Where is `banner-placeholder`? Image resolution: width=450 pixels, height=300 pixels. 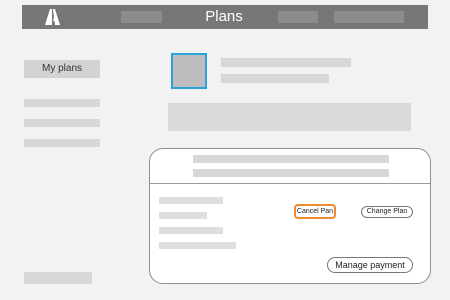 banner-placeholder is located at coordinates (289, 117).